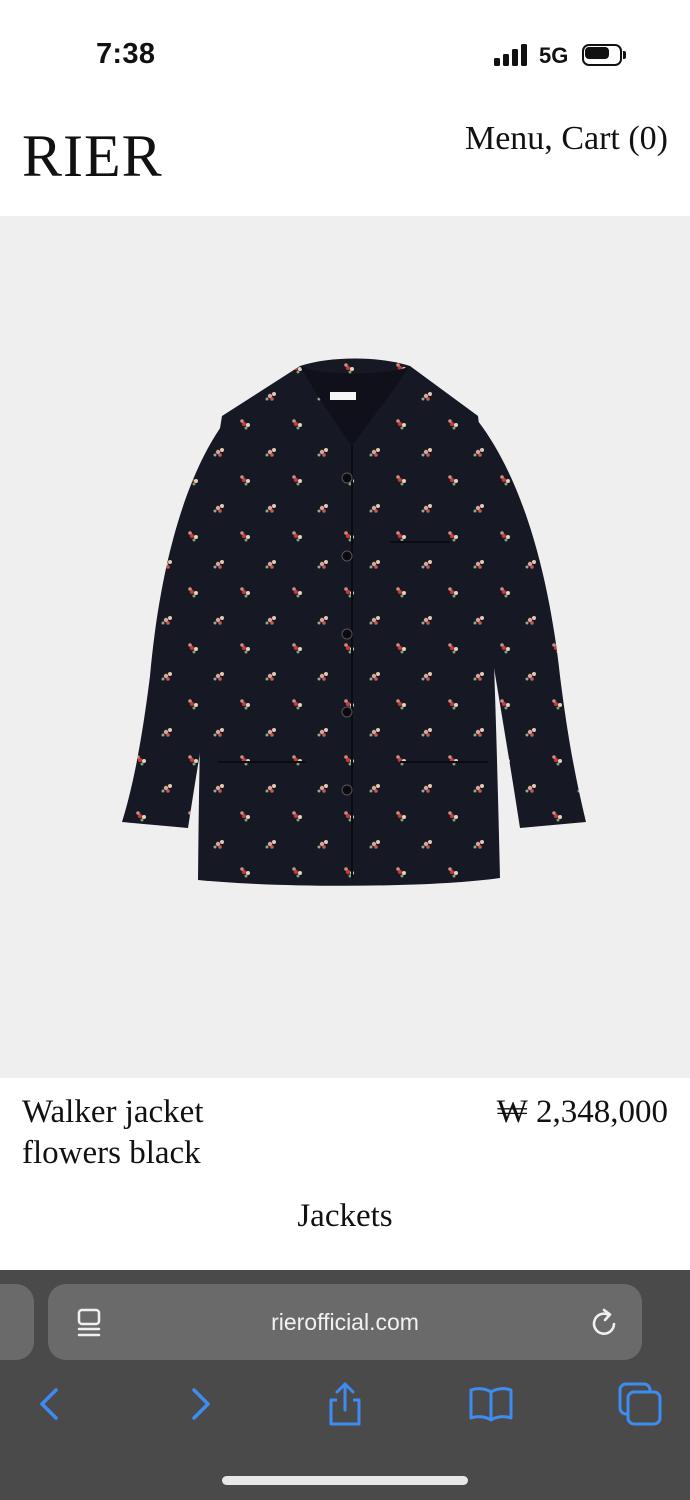 This screenshot has width=690, height=1500. I want to click on url-text: rierofficial.com, so click(345, 1322).